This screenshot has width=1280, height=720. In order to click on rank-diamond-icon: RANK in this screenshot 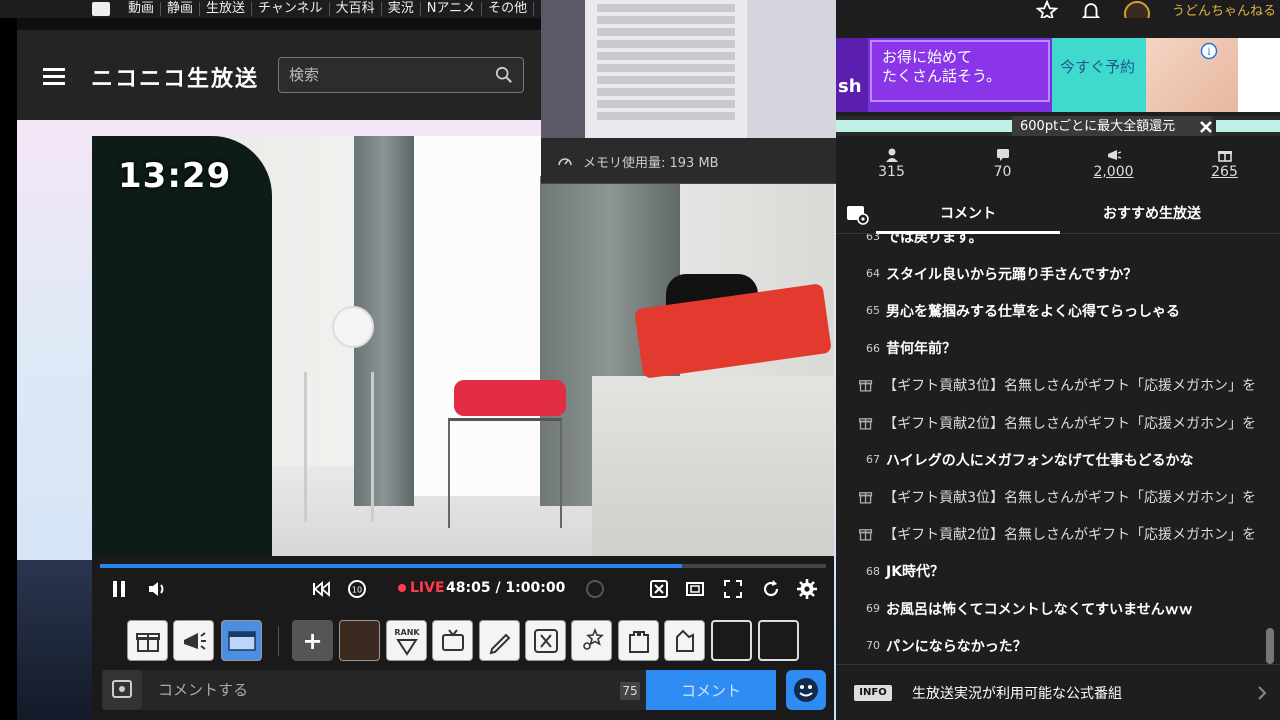, I will do `click(407, 642)`.